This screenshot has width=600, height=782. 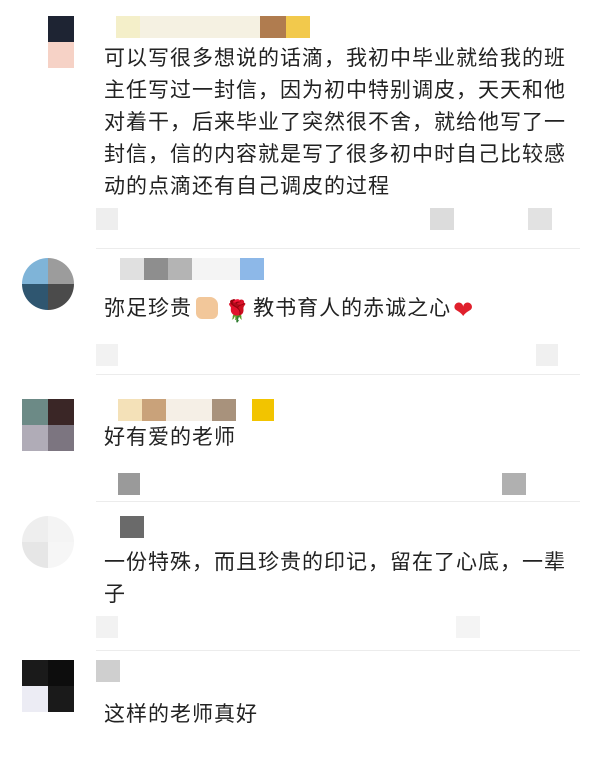 I want to click on comment-item: 好有爱的老师, so click(x=300, y=443).